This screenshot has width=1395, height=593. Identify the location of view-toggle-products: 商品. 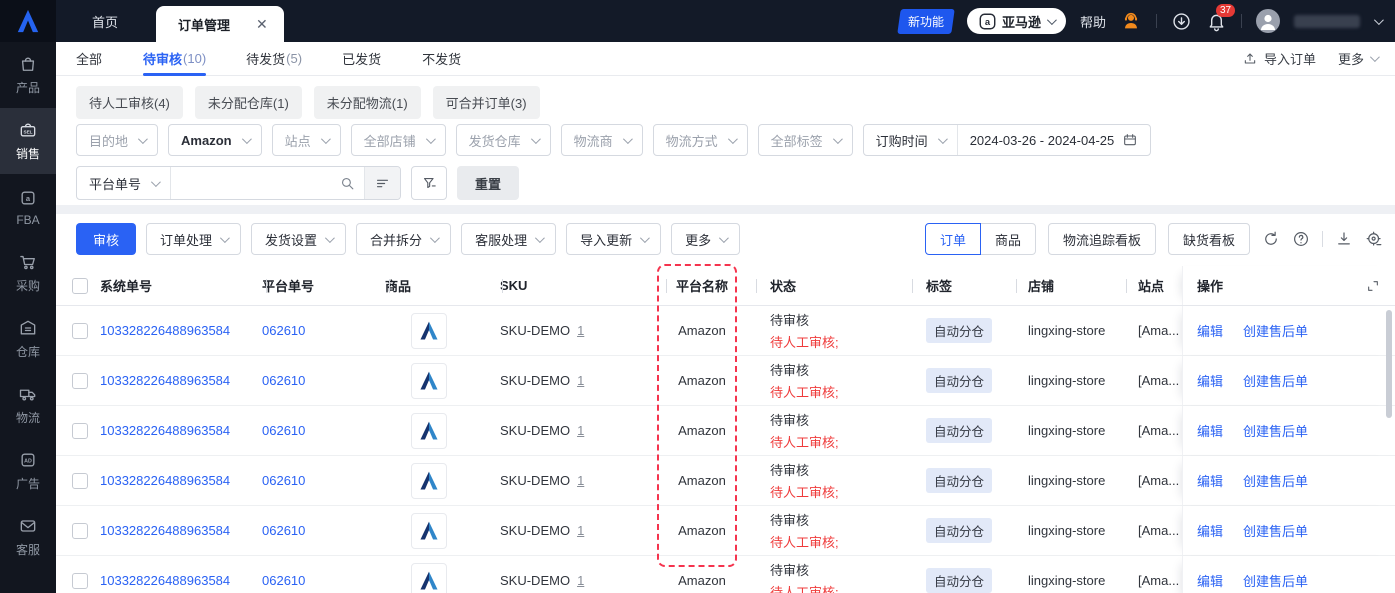
(1007, 239).